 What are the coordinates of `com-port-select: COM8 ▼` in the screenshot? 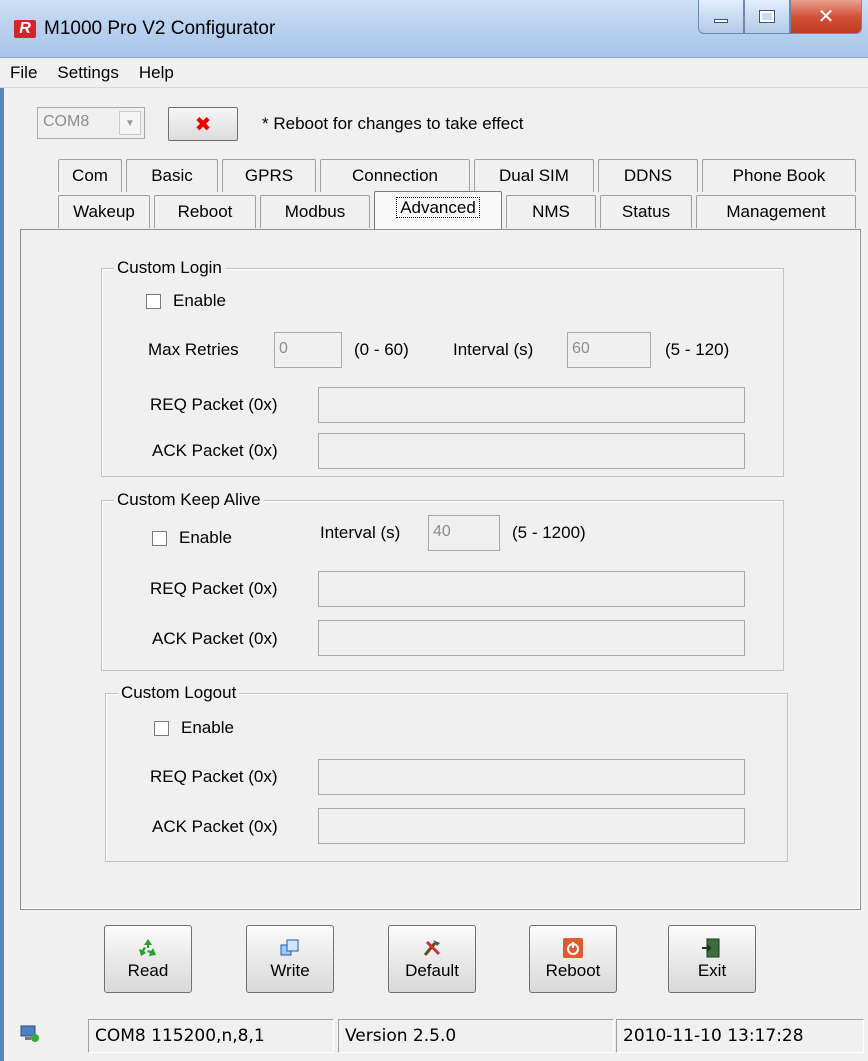 It's located at (91, 123).